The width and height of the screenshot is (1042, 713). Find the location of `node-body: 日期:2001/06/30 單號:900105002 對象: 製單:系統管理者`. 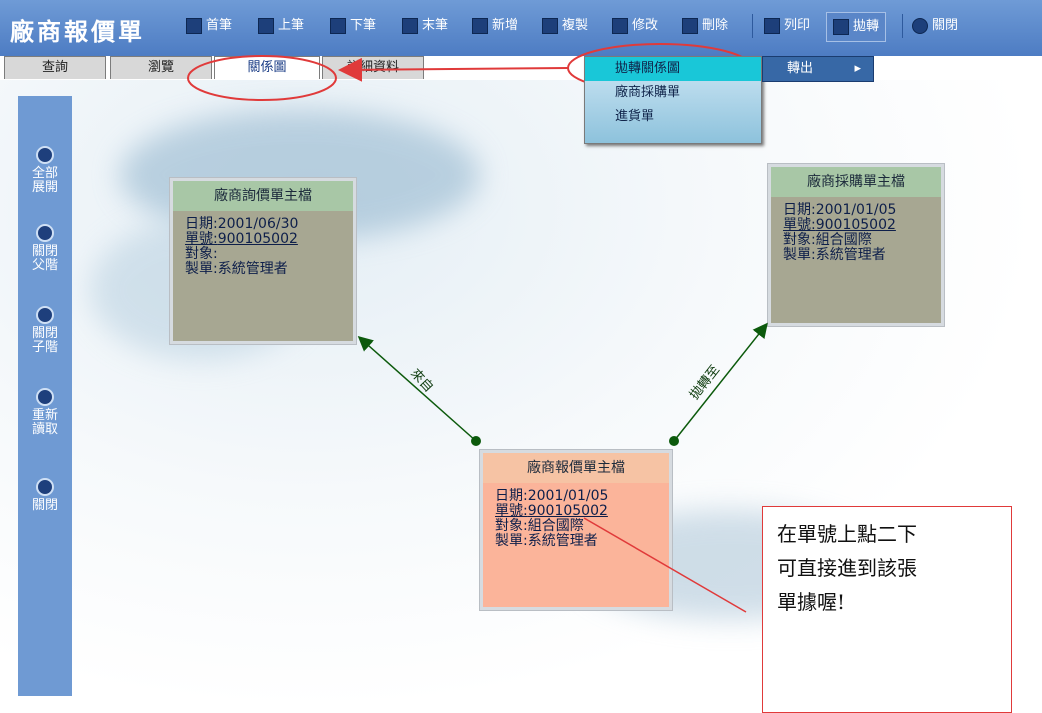

node-body: 日期:2001/06/30 單號:900105002 對象: 製單:系統管理者 is located at coordinates (263, 276).